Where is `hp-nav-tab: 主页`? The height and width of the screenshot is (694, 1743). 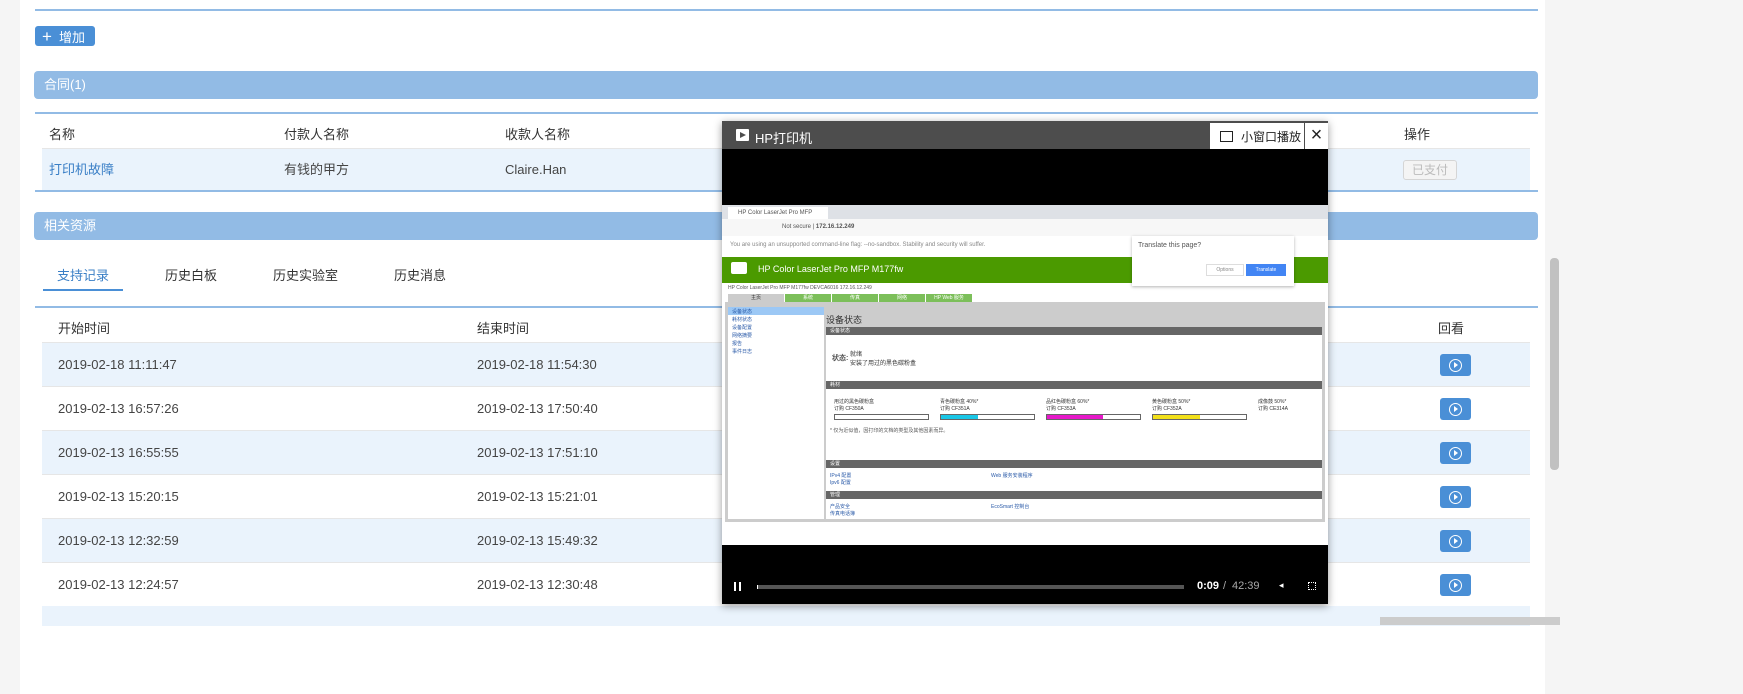
hp-nav-tab: 主页 is located at coordinates (756, 298).